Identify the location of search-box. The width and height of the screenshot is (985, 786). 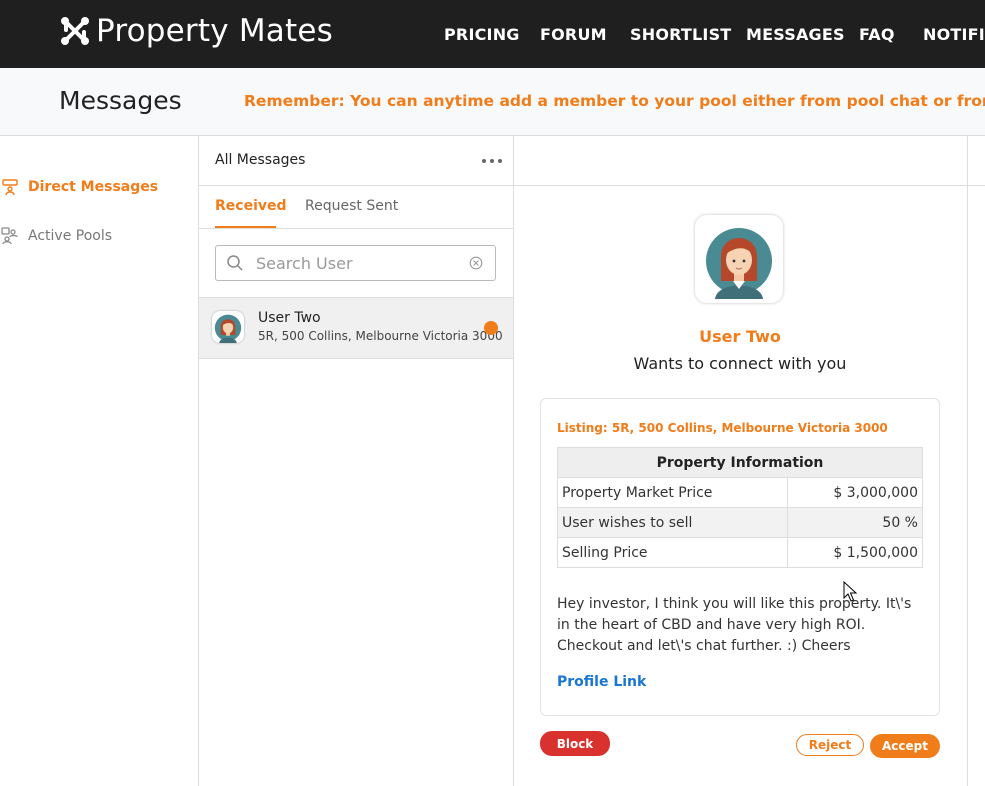
(355, 263).